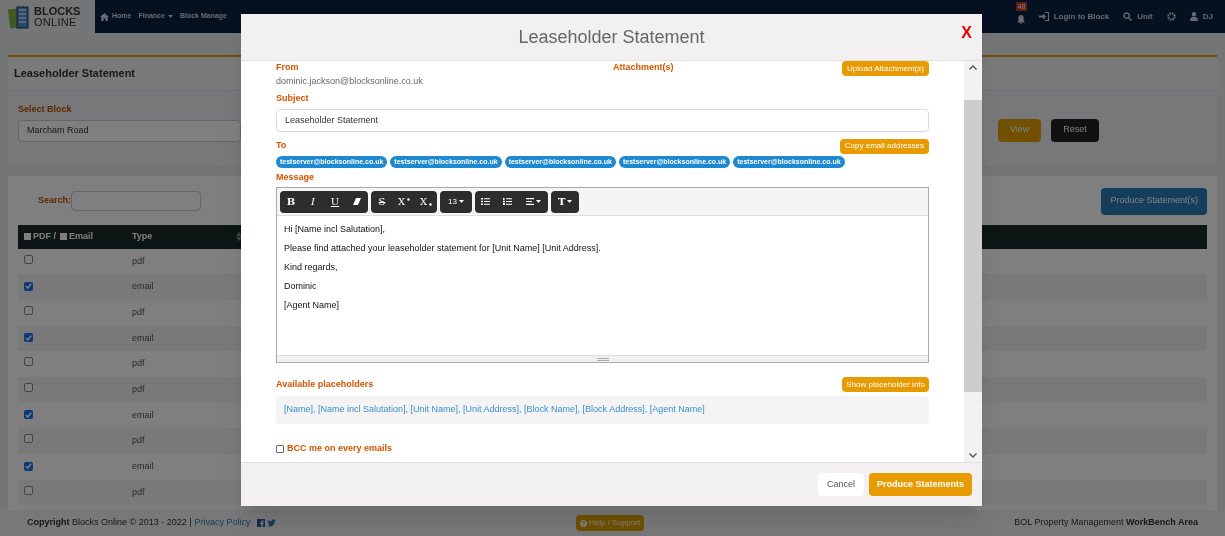 The image size is (1225, 536). Describe the element at coordinates (1020, 19) in the screenshot. I see `bell-icon` at that location.